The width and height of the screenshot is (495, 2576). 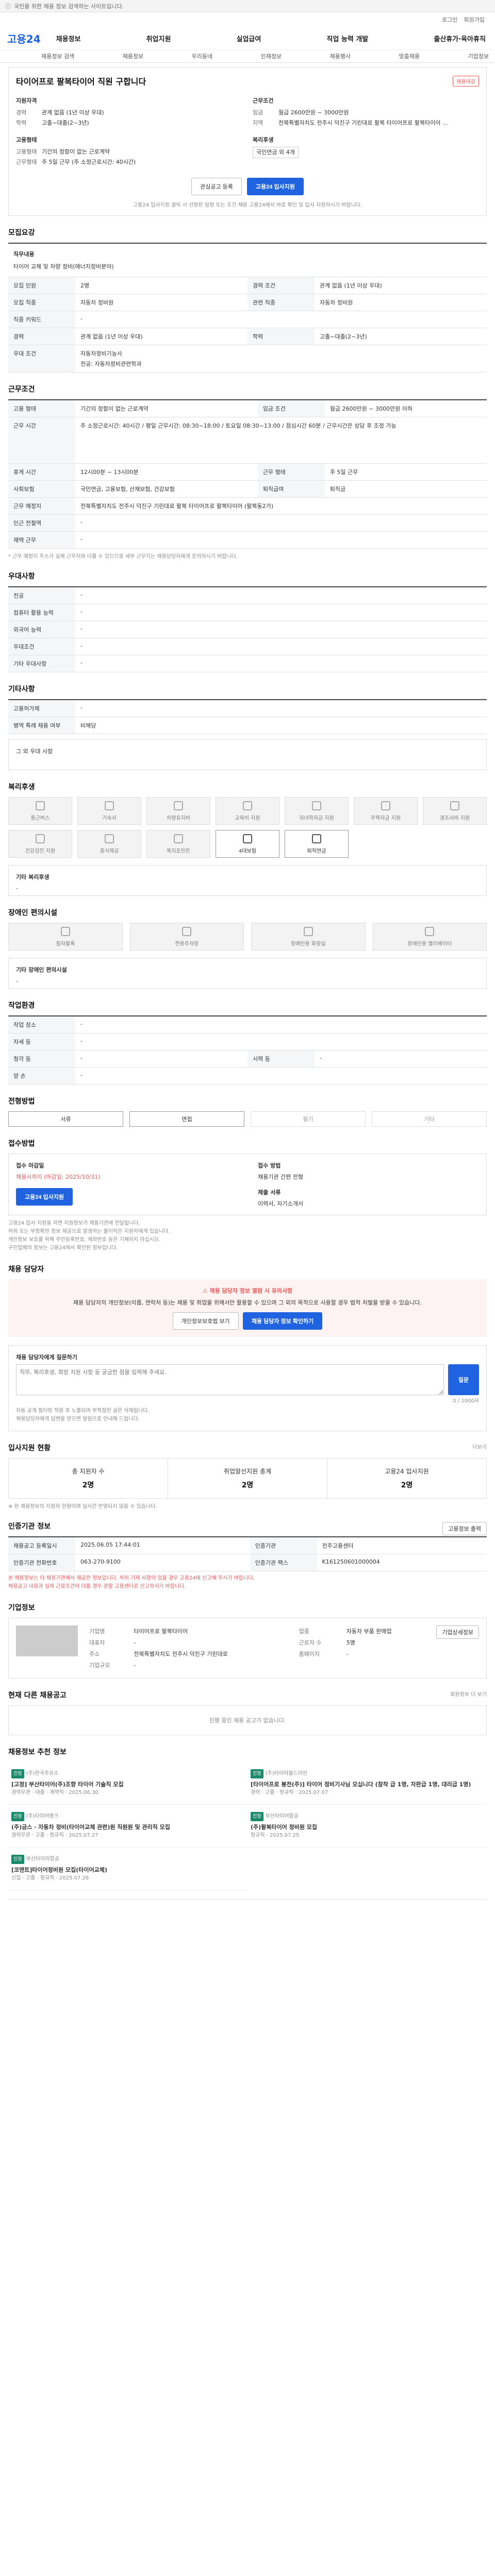 What do you see at coordinates (205, 1321) in the screenshot?
I see `privacy-law-button: 개인정보보호법 보기` at bounding box center [205, 1321].